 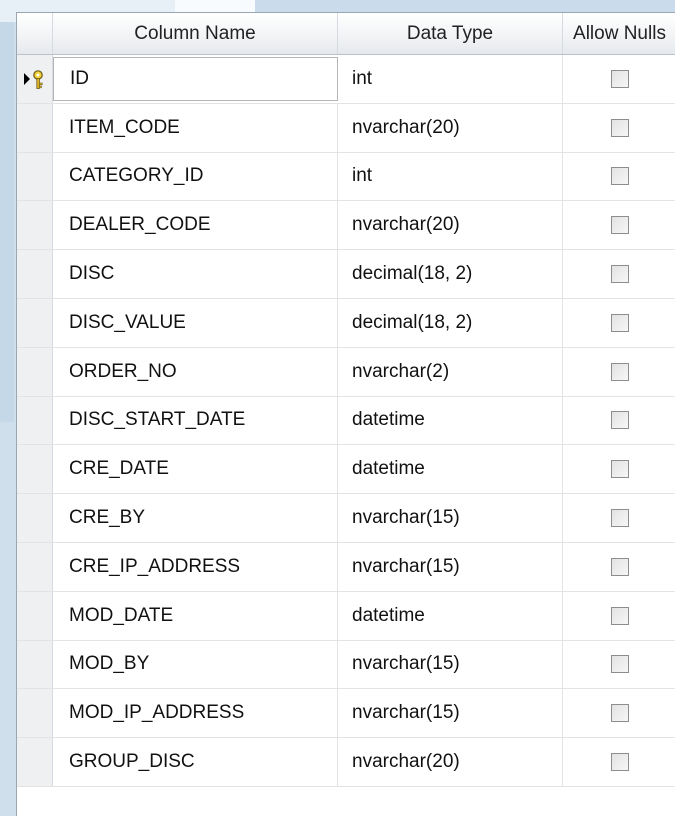 I want to click on column-name-cell: CRE_IP_ADDRESS, so click(x=195, y=566).